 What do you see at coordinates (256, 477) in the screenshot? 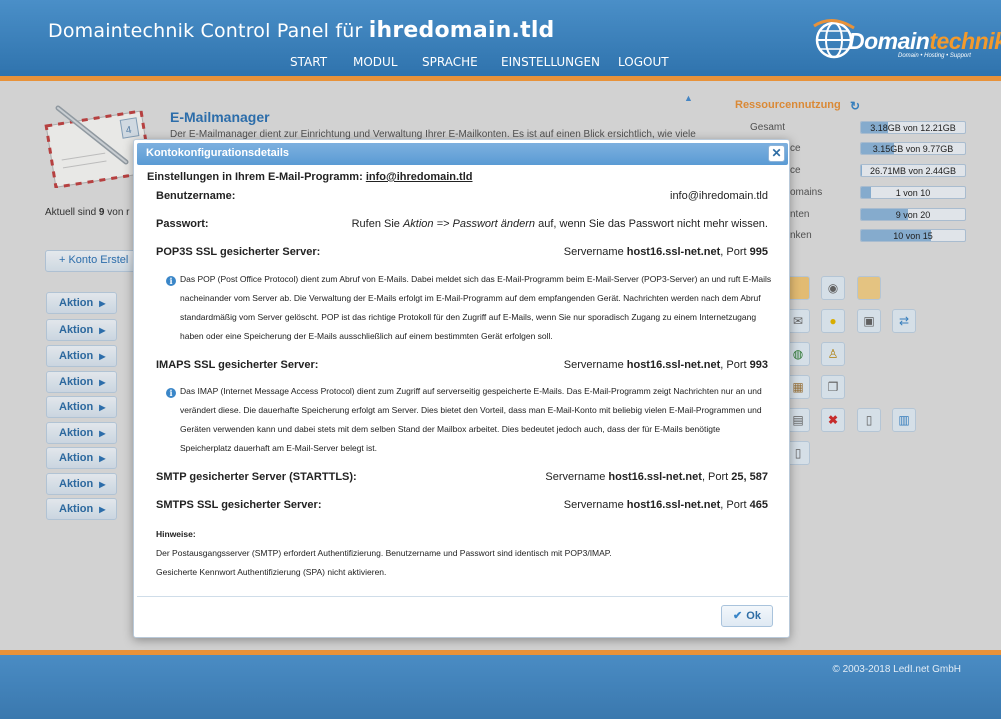
I see `smtp-label: SMTP gesicherter Server (STARTTLS):` at bounding box center [256, 477].